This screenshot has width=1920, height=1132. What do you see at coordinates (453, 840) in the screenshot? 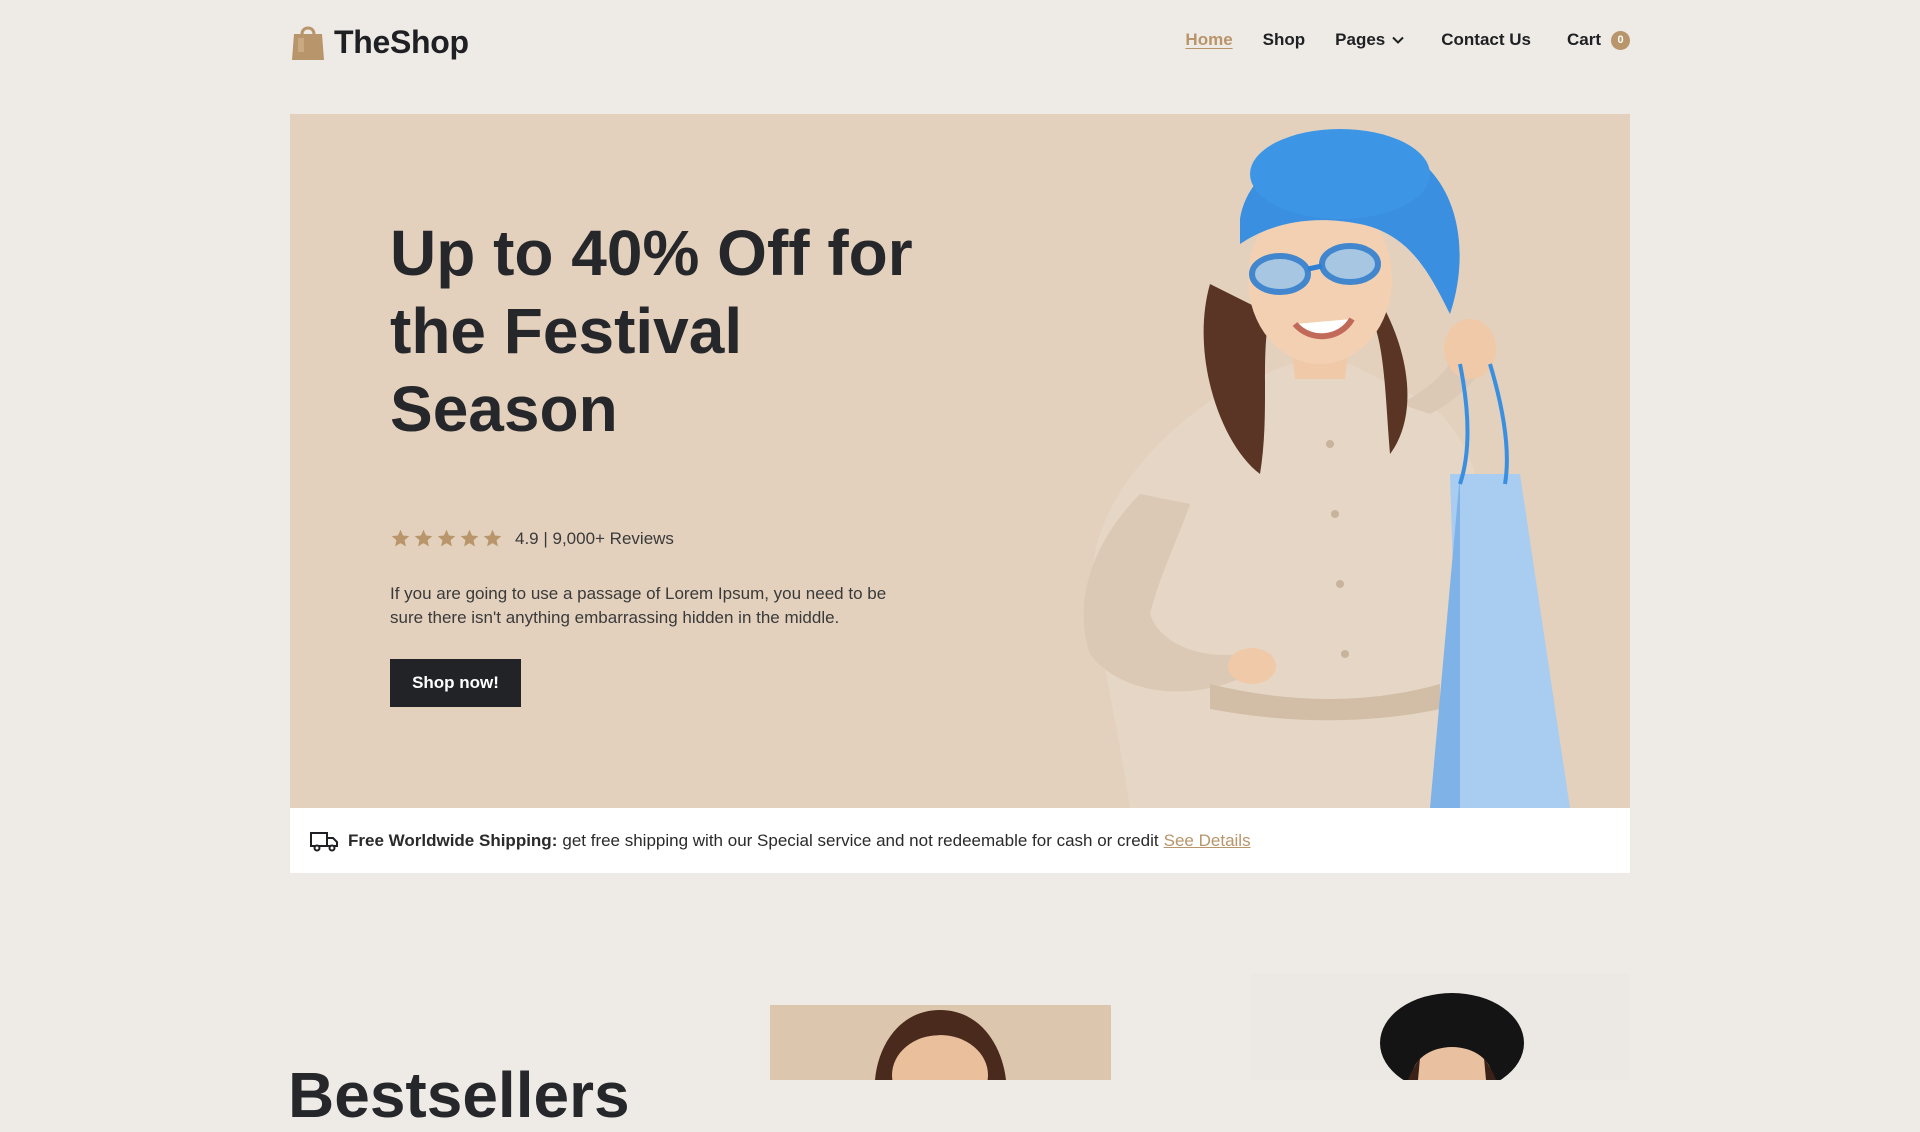
I see `shipping-heading: Free Worldwide Shipping:` at bounding box center [453, 840].